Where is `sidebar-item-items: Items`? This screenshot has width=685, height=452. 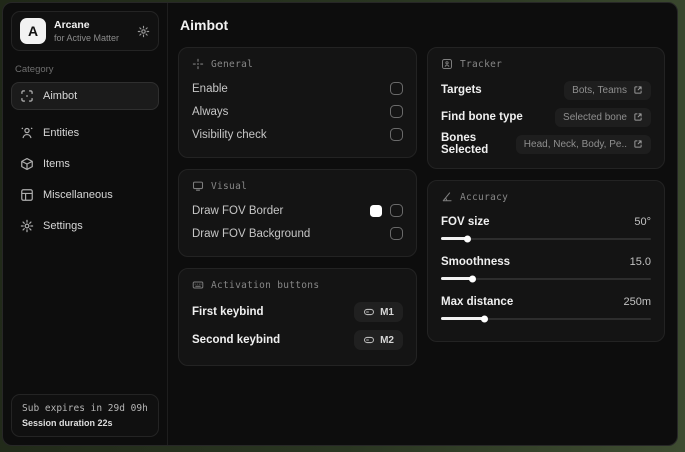 sidebar-item-items: Items is located at coordinates (85, 164).